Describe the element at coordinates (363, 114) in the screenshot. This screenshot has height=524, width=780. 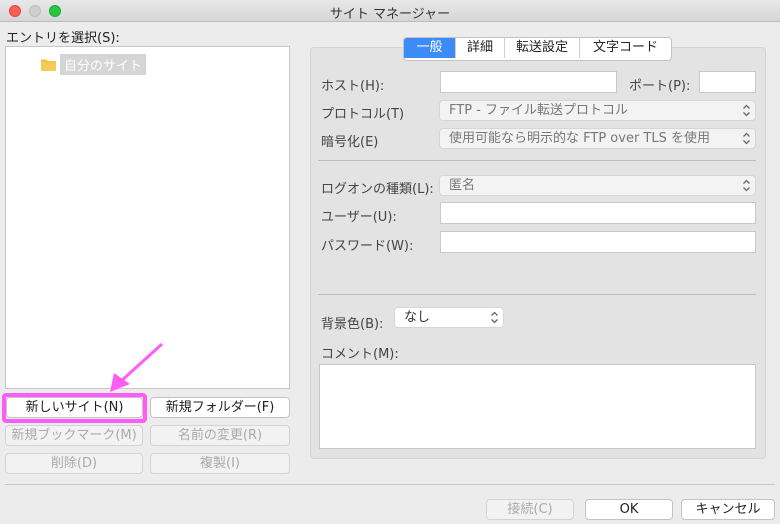
I see `protocol-label: プロトコル(T)` at that location.